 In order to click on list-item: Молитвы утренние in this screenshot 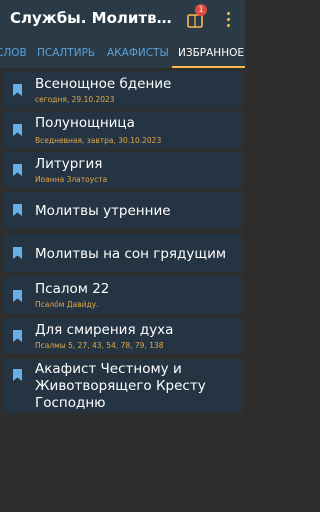, I will do `click(122, 210)`.